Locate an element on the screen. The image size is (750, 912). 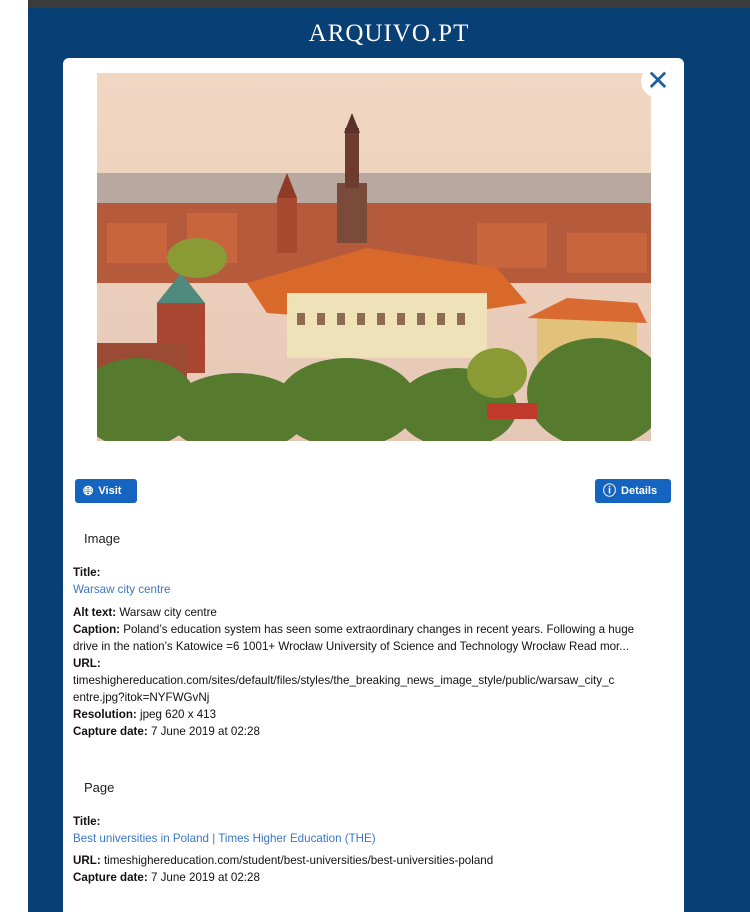
url-label: URL: is located at coordinates (87, 663).